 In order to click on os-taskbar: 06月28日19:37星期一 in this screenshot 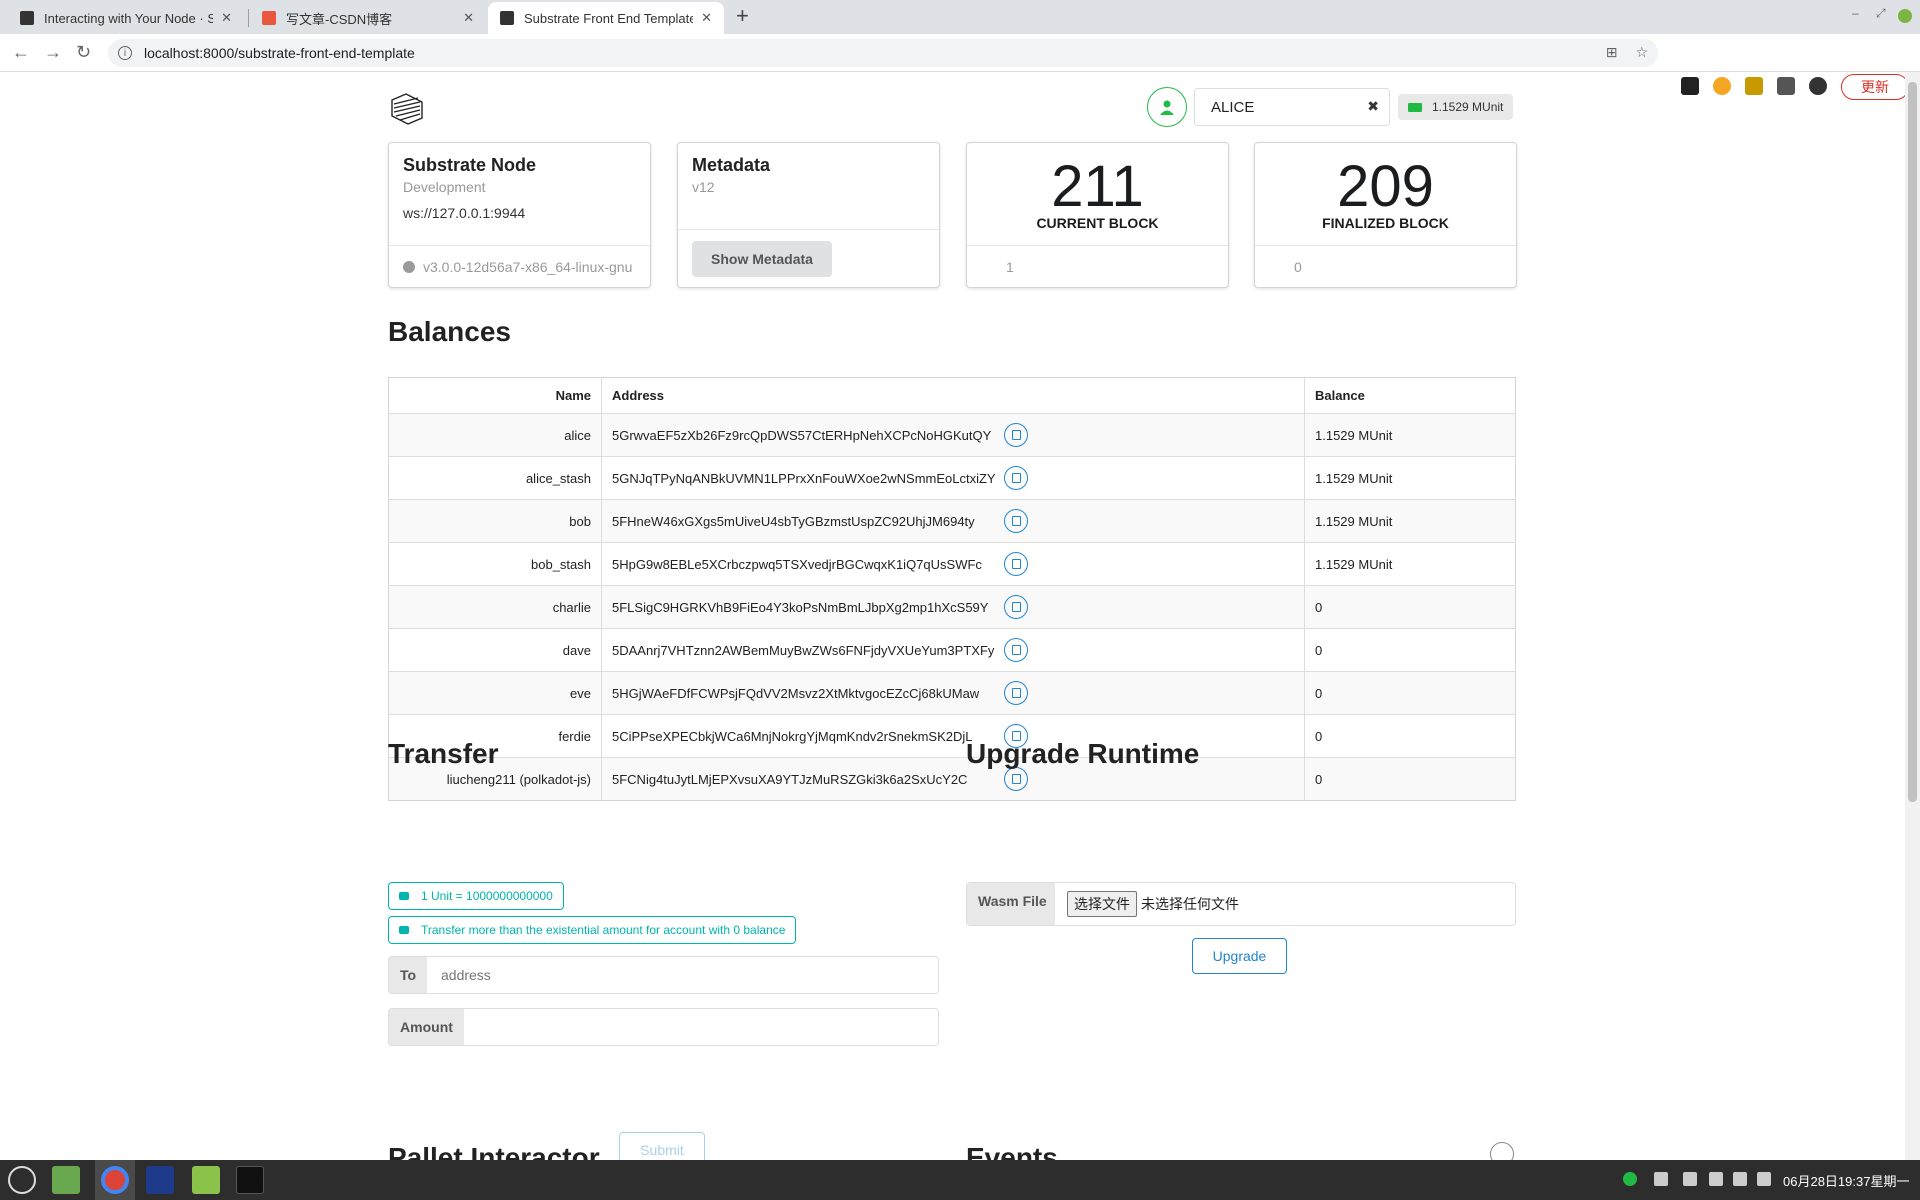, I will do `click(960, 1180)`.